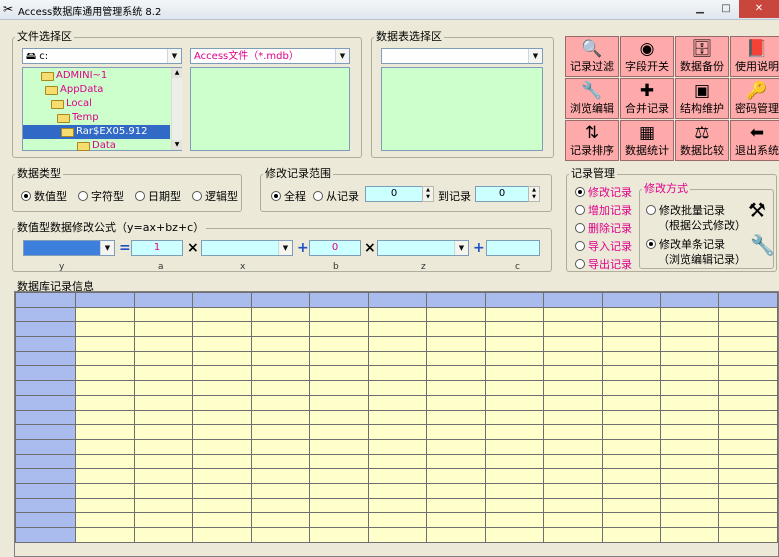 The image size is (779, 557). What do you see at coordinates (685, 210) in the screenshot?
I see `radio-batch-modify: 修改批量记录` at bounding box center [685, 210].